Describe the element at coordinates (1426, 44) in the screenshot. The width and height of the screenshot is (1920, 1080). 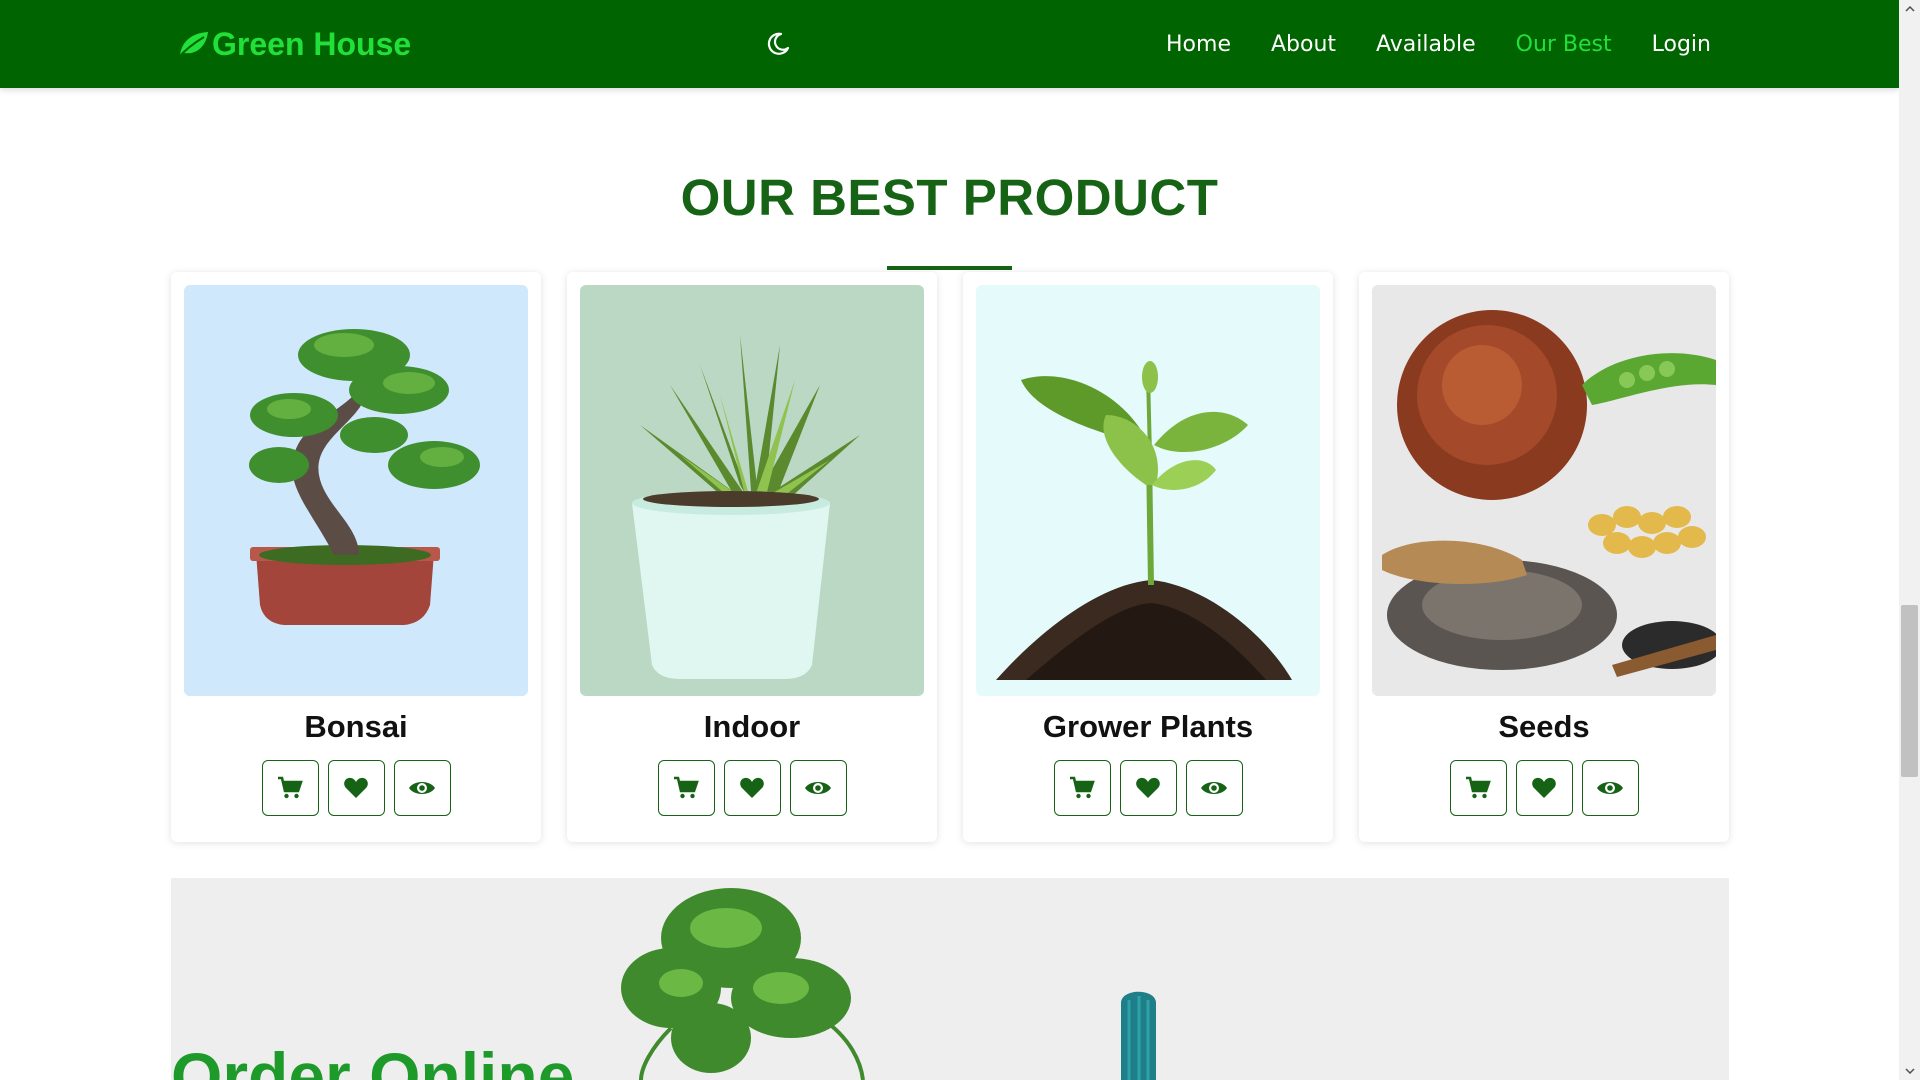
I see `nav-link-available: Available` at that location.